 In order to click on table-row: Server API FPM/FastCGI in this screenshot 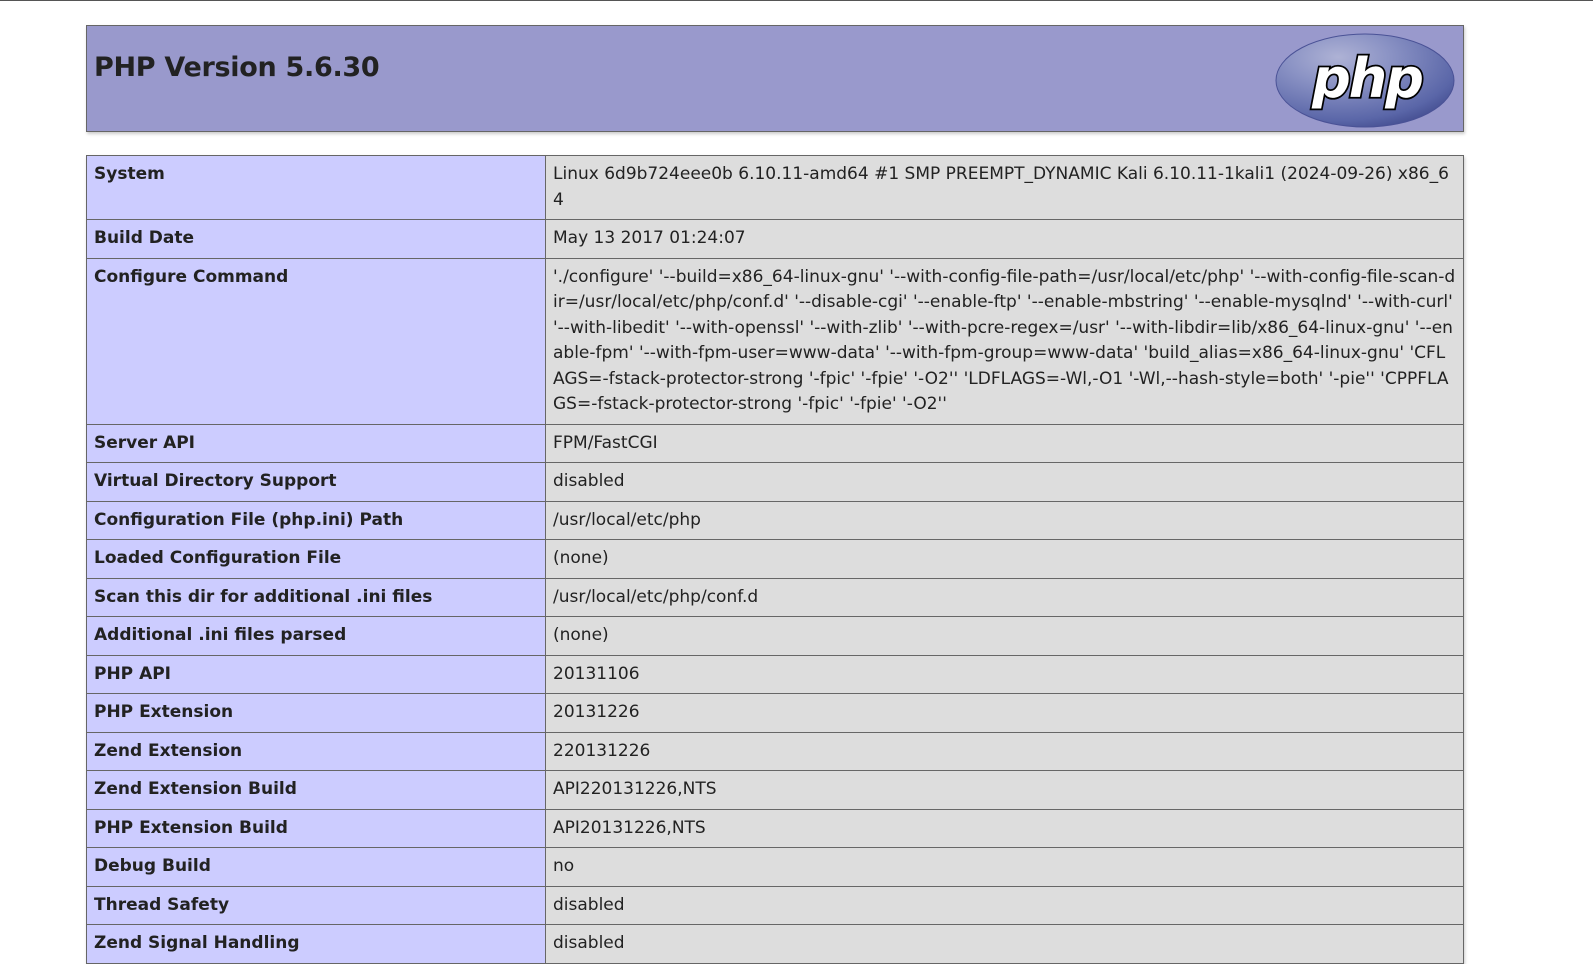, I will do `click(775, 443)`.